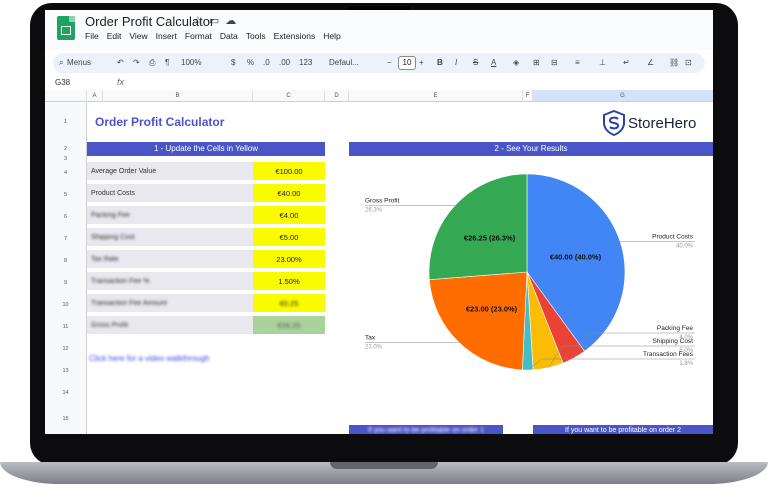 Image resolution: width=768 pixels, height=490 pixels. I want to click on pie-legend-label: Gross Profit, so click(382, 200).